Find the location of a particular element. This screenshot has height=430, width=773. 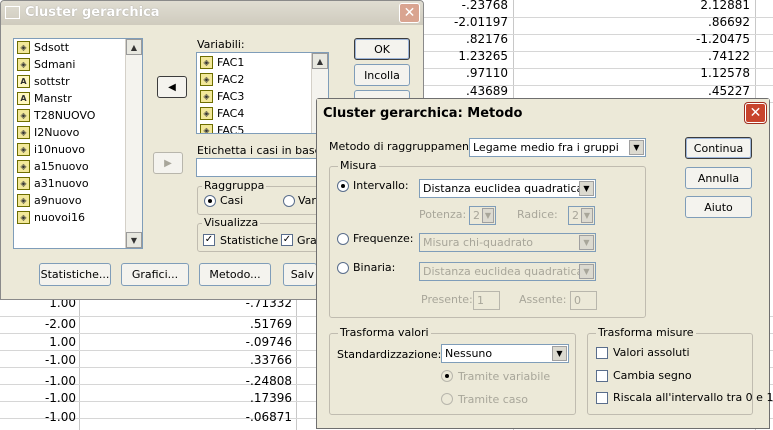

list-item: A Manstr is located at coordinates (44, 98).